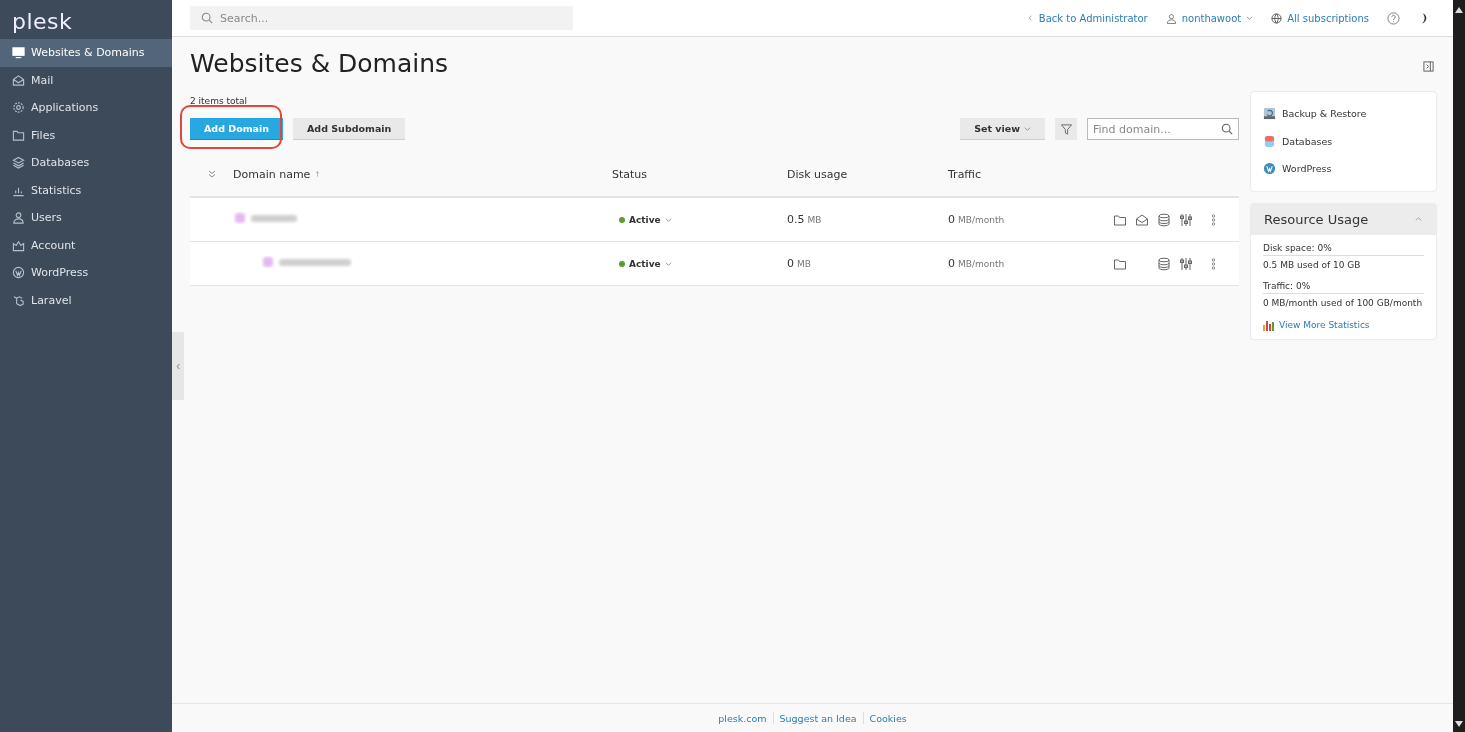 This screenshot has height=732, width=1465. Describe the element at coordinates (630, 174) in the screenshot. I see `column-header: Status` at that location.